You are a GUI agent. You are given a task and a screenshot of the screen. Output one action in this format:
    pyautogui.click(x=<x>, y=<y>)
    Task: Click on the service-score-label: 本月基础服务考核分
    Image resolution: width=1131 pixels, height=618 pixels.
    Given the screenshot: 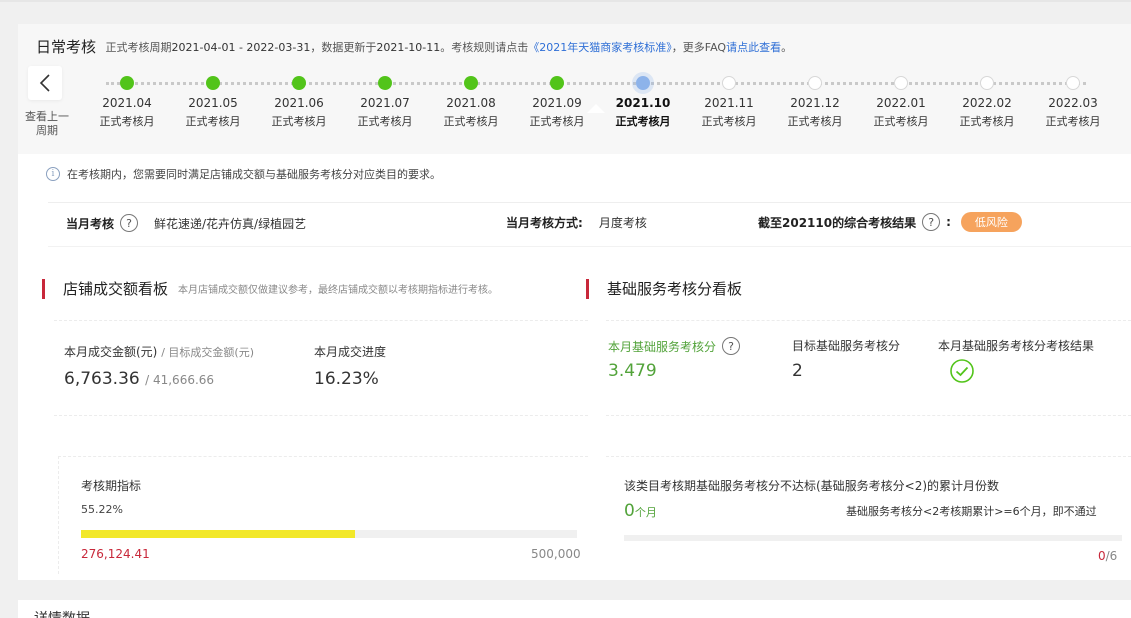 What is the action you would take?
    pyautogui.click(x=662, y=346)
    